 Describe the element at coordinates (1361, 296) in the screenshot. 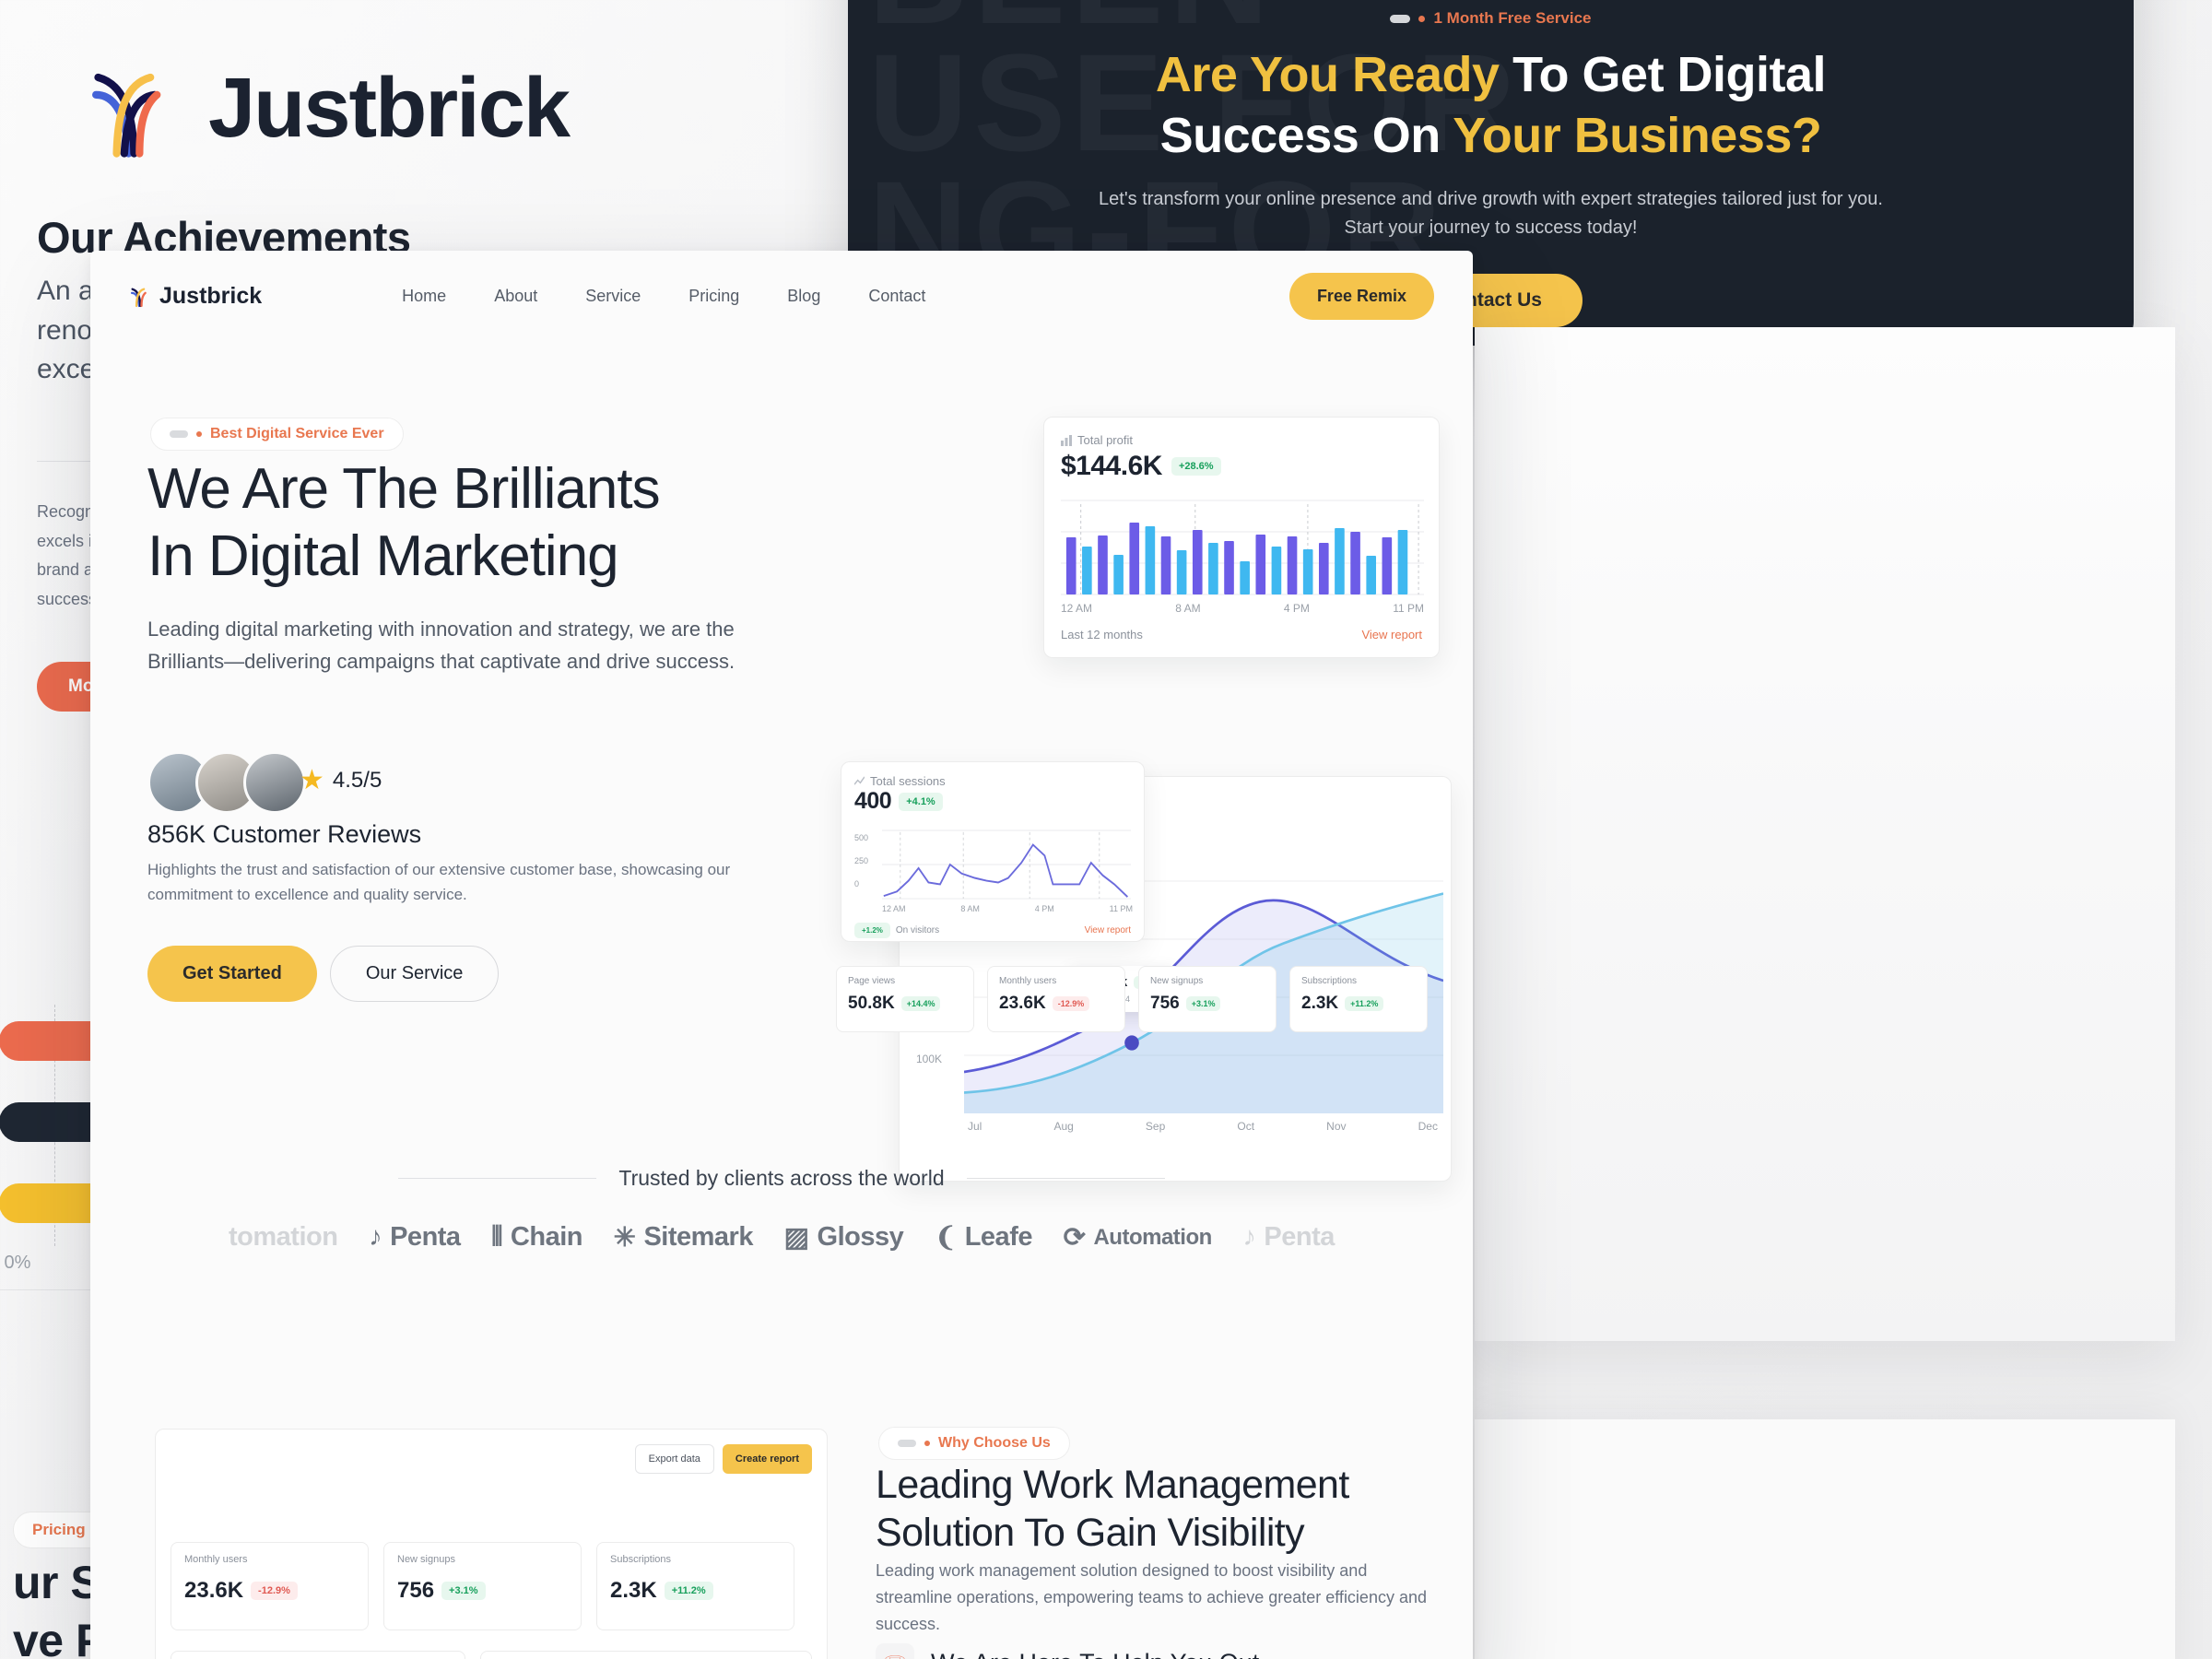

I see `free-remix-button: Free Remix` at that location.